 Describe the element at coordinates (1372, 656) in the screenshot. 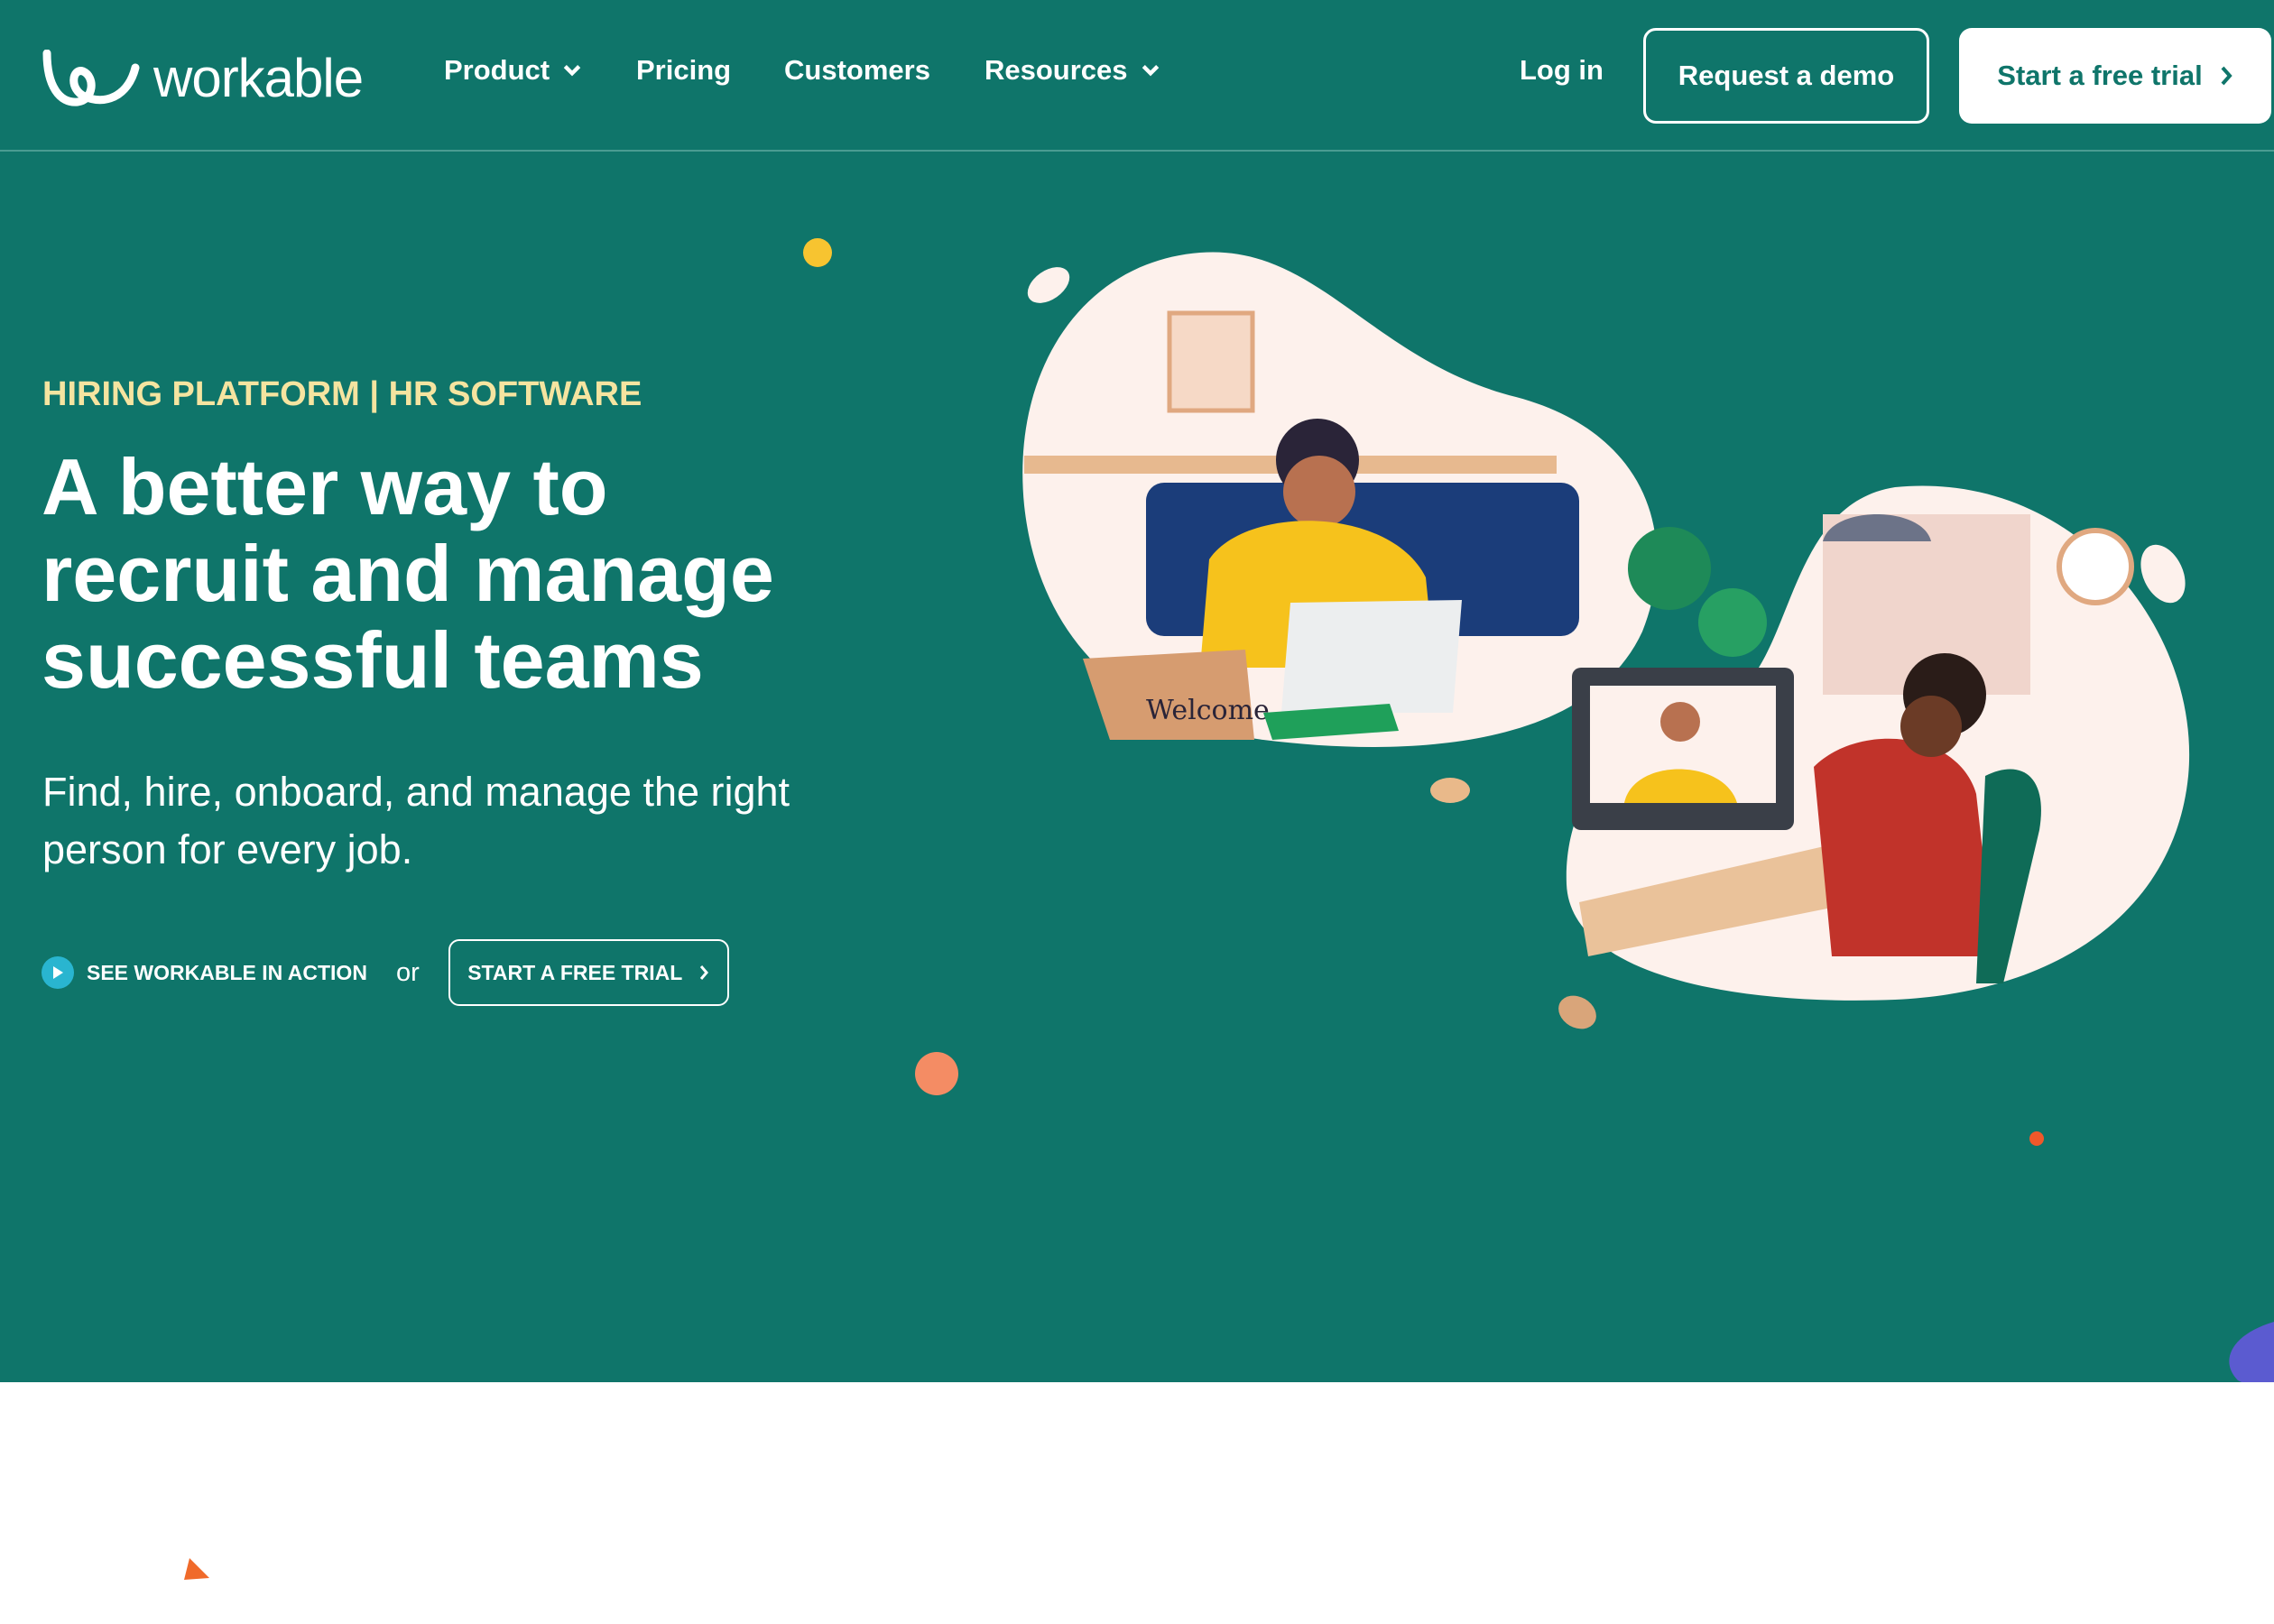

I see `laptop` at that location.